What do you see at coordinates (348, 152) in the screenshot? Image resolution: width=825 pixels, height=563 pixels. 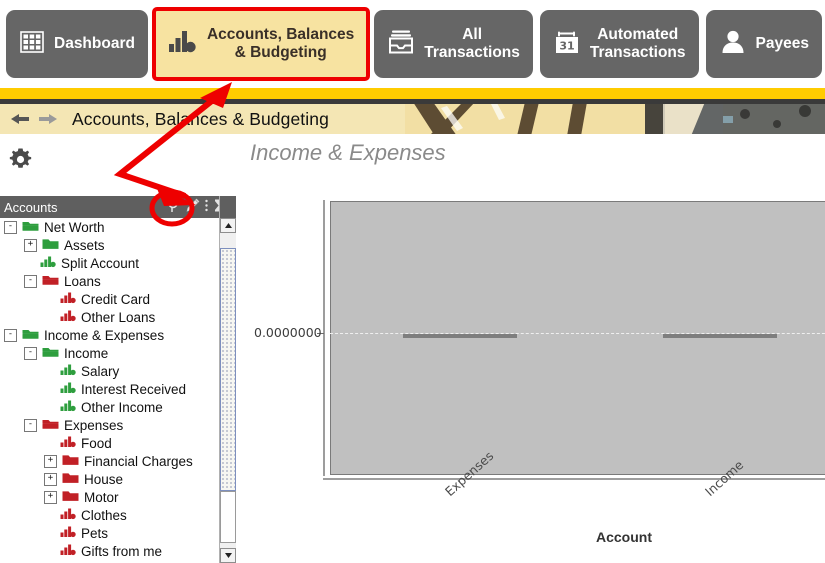 I see `page-title: Income & Expenses` at bounding box center [348, 152].